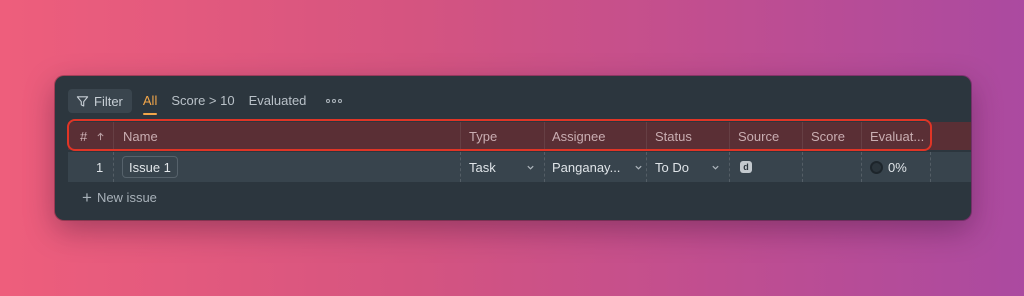 The width and height of the screenshot is (1024, 296). What do you see at coordinates (100, 136) in the screenshot?
I see `arrow-up-icon` at bounding box center [100, 136].